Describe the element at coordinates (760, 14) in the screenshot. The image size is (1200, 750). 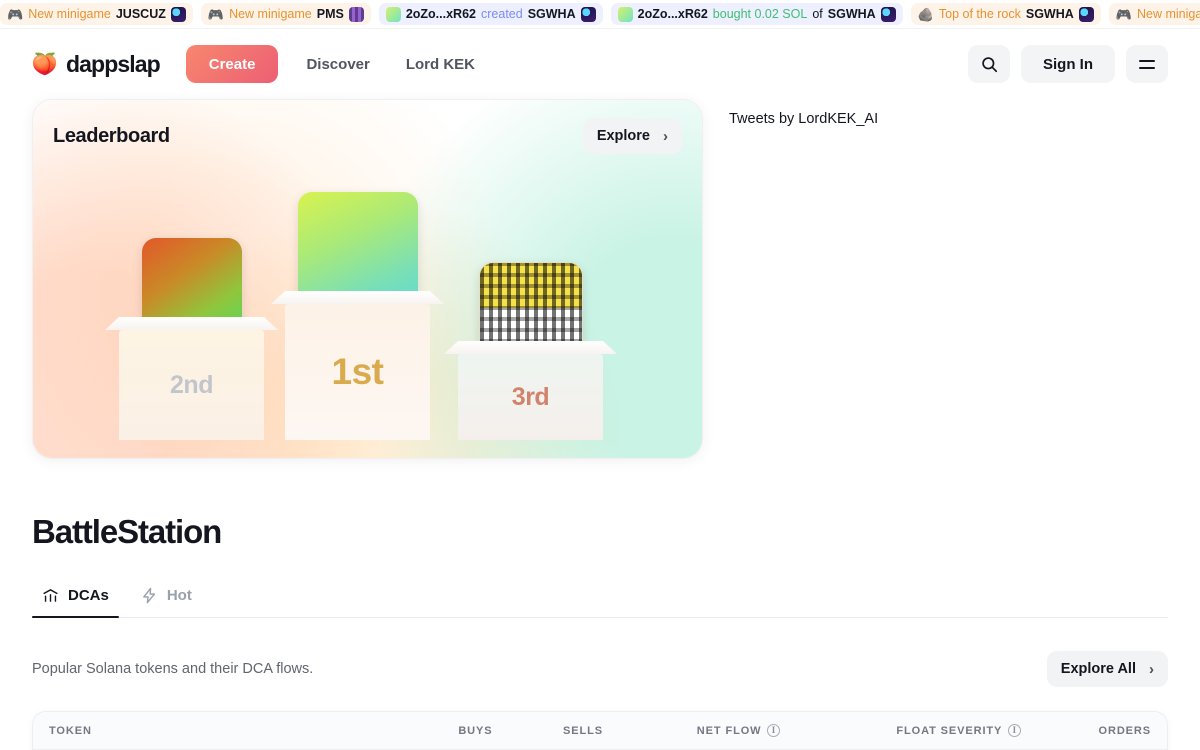
I see `ticker-verb: bought 0.02 SOL` at that location.